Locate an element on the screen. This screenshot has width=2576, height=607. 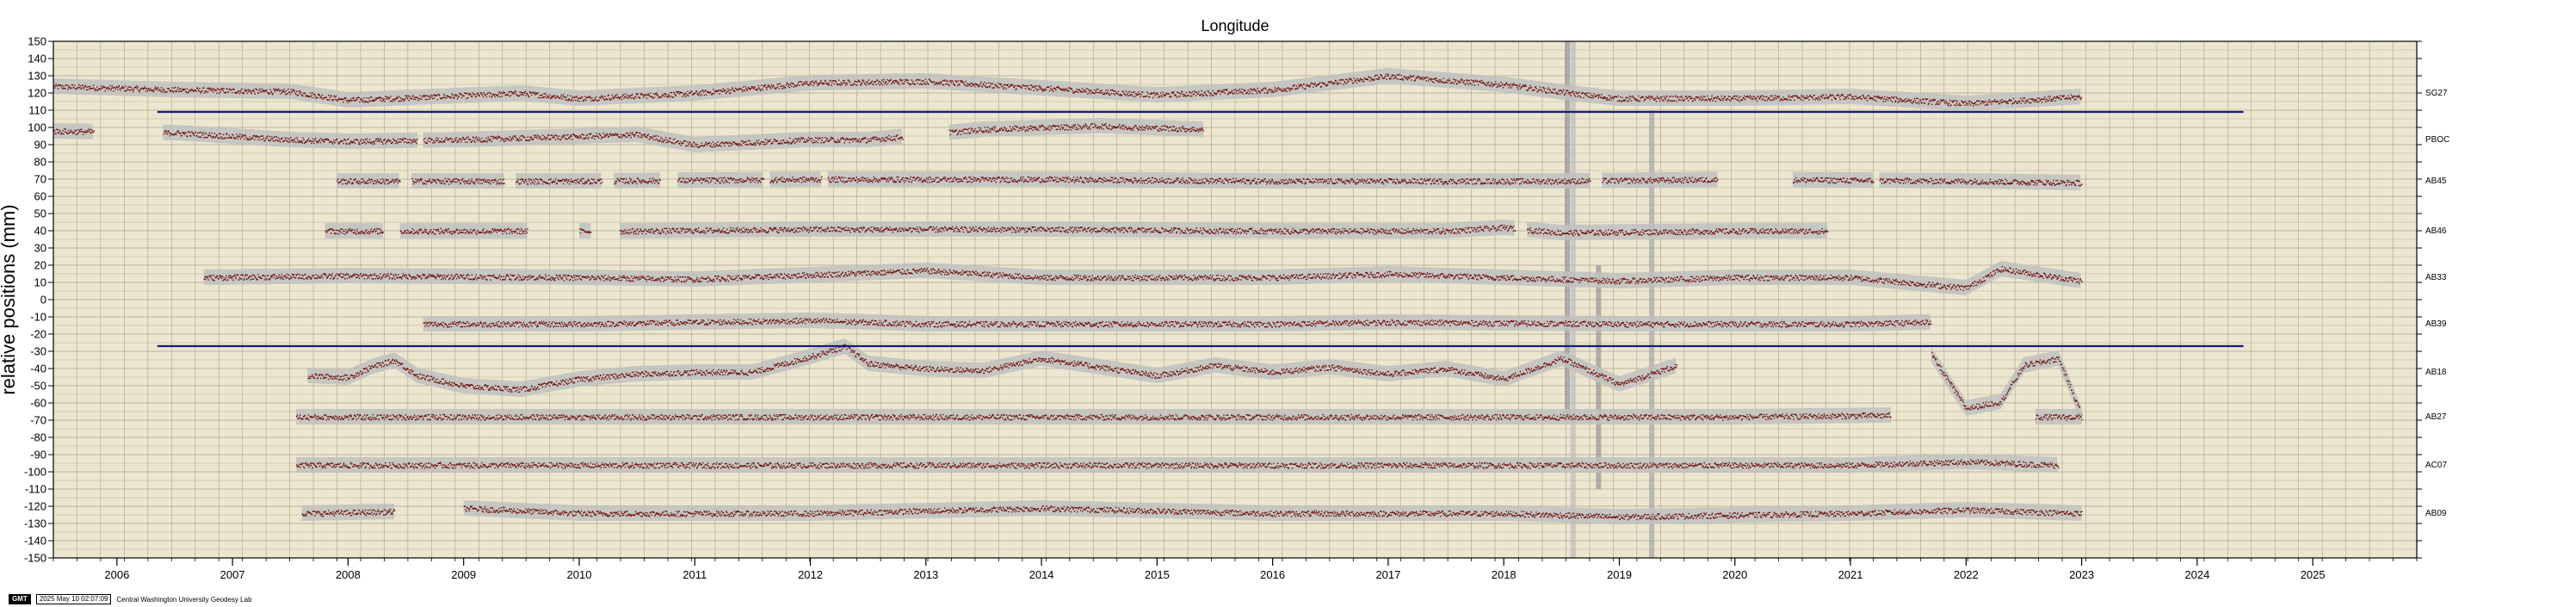
y-tick-label: 20 is located at coordinates (40, 265).